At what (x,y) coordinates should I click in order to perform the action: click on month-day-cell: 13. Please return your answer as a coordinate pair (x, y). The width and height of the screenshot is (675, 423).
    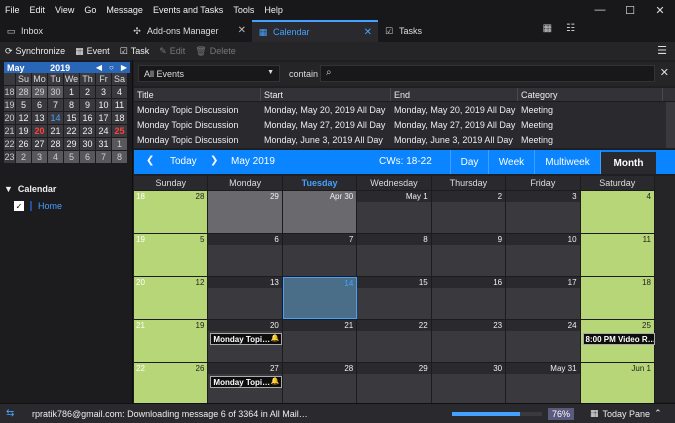
    Looking at the image, I should click on (245, 298).